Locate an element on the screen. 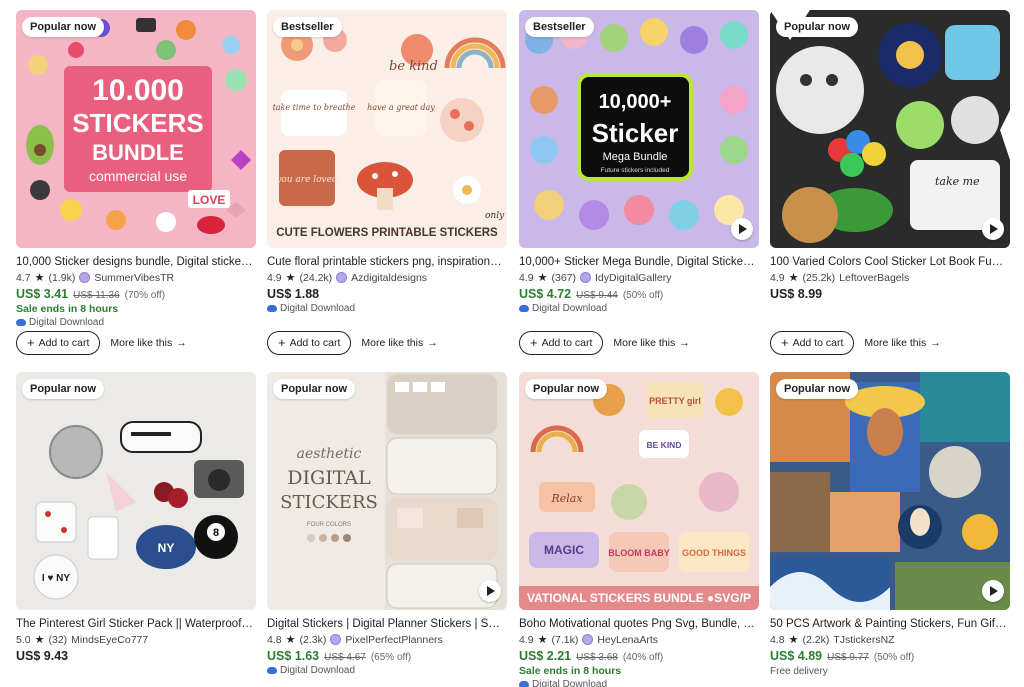 This screenshot has height=687, width=1024. shop-name: LeftoverBagels is located at coordinates (874, 278).